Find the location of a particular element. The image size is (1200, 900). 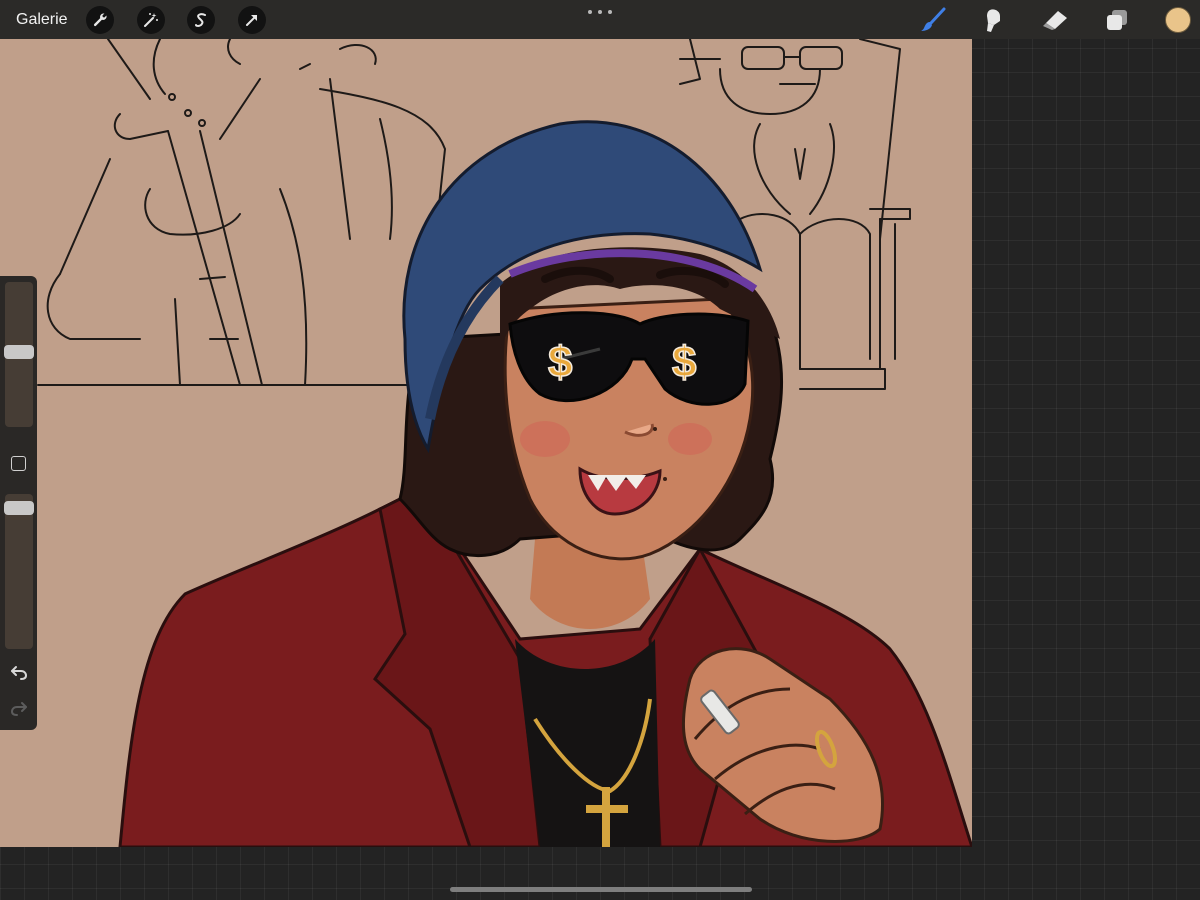

ellipsis-icon is located at coordinates (590, 12).